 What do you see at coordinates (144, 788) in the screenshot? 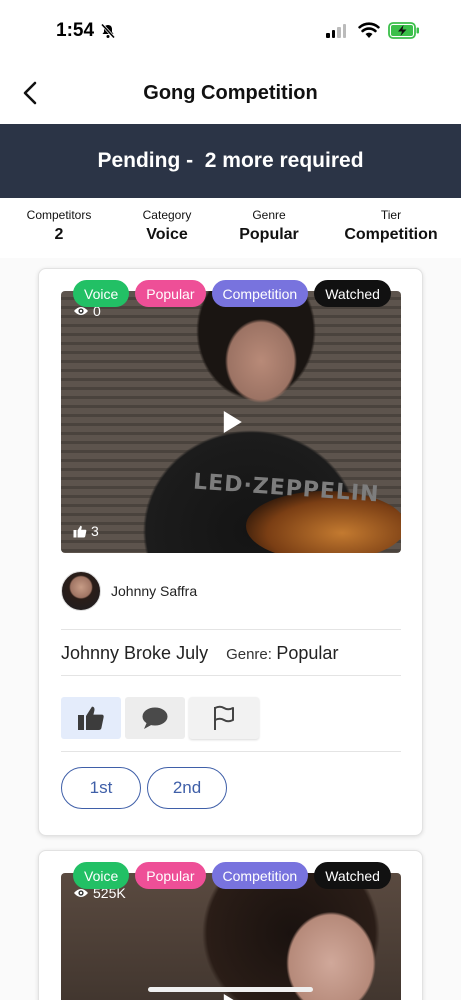
I see `rank-buttons: 1st 2nd` at bounding box center [144, 788].